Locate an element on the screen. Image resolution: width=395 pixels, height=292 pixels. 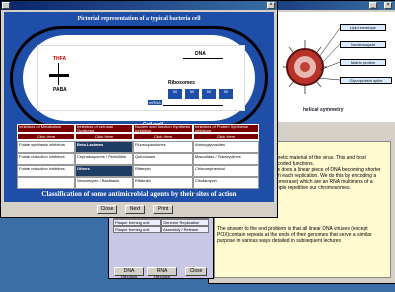
side-close-button: Close is located at coordinates (196, 271).